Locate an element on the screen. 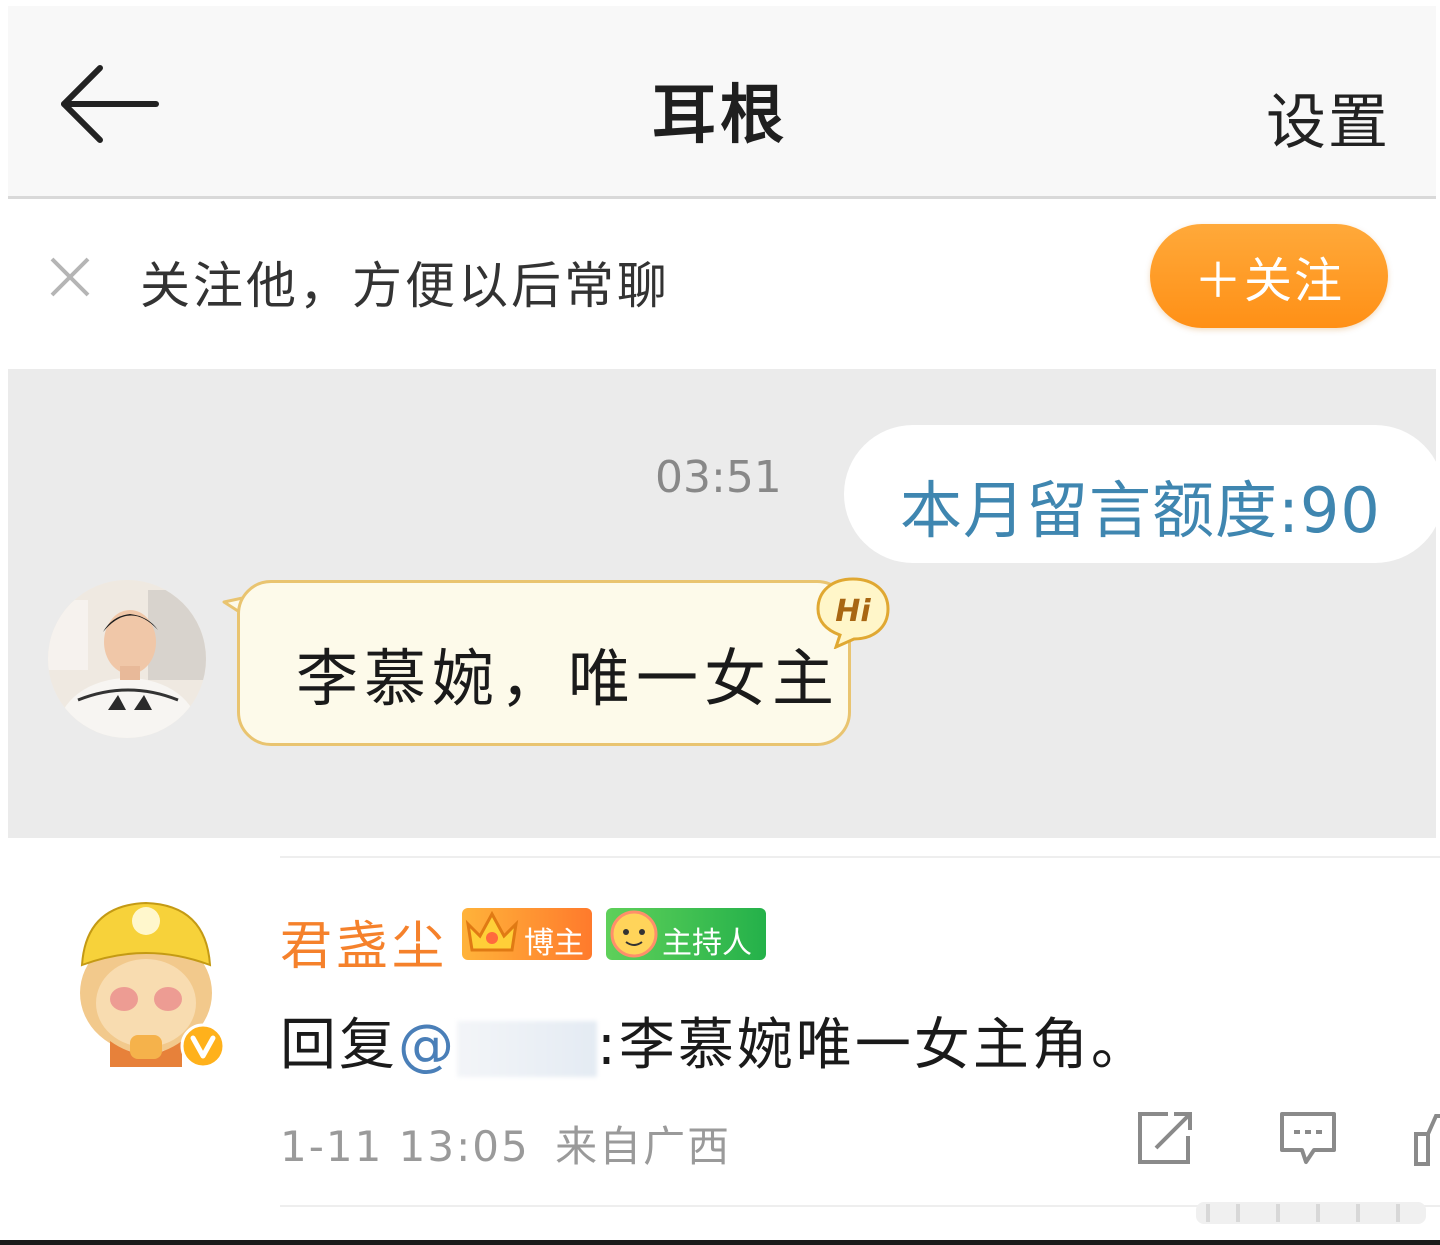 This screenshot has width=1440, height=1245. blogger-badge-label: 博主 is located at coordinates (554, 943).